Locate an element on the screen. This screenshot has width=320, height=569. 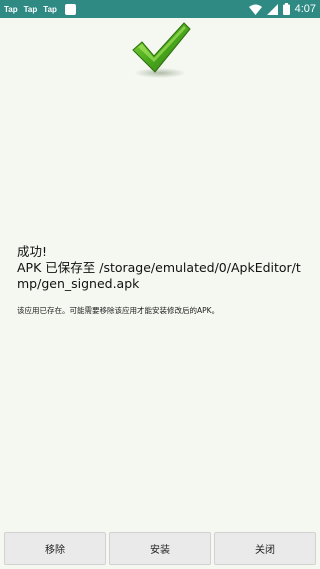
notification-area: Tap Tap Tap is located at coordinates (126, 9).